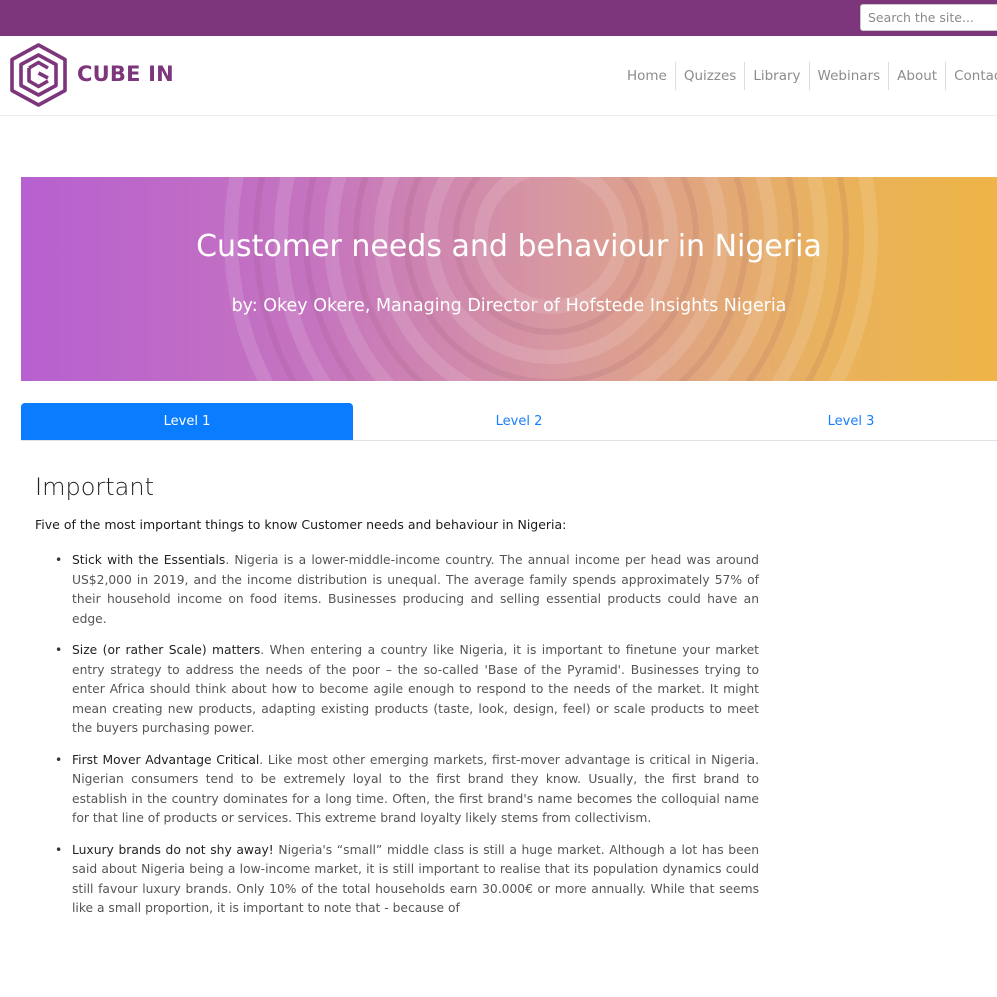 Image resolution: width=997 pixels, height=997 pixels. I want to click on nav-item-webinars: Webinars, so click(848, 76).